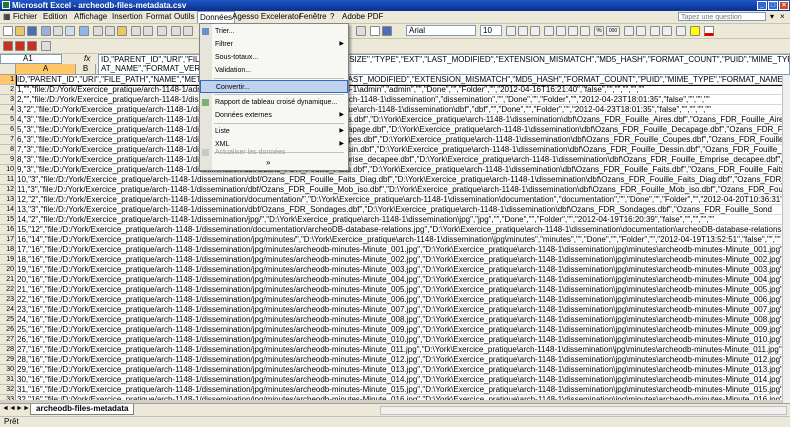 Image resolution: width=790 pixels, height=427 pixels. Describe the element at coordinates (535, 31) in the screenshot. I see `underline-icon` at that location.